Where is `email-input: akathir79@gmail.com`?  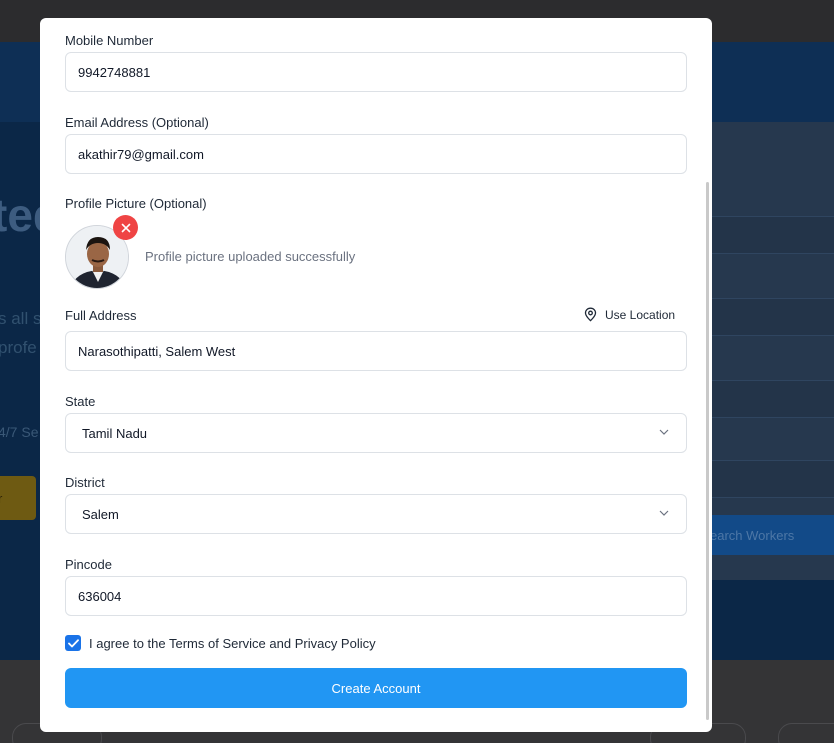 email-input: akathir79@gmail.com is located at coordinates (376, 154).